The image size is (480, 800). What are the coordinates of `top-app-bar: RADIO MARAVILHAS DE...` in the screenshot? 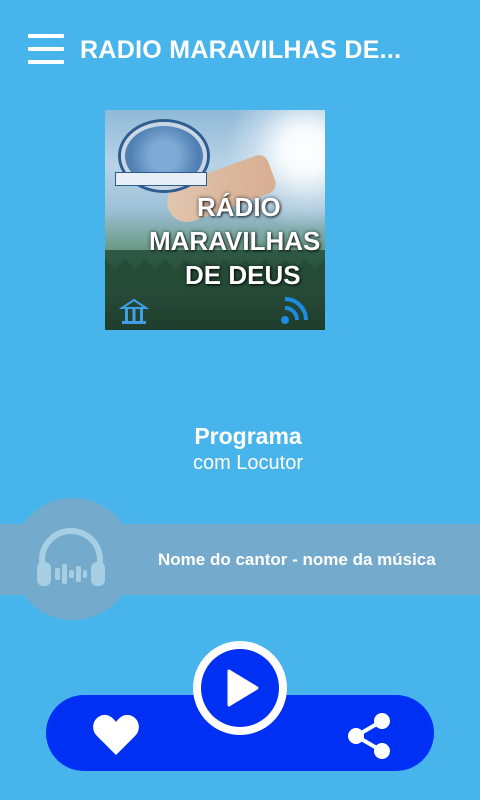 It's located at (240, 50).